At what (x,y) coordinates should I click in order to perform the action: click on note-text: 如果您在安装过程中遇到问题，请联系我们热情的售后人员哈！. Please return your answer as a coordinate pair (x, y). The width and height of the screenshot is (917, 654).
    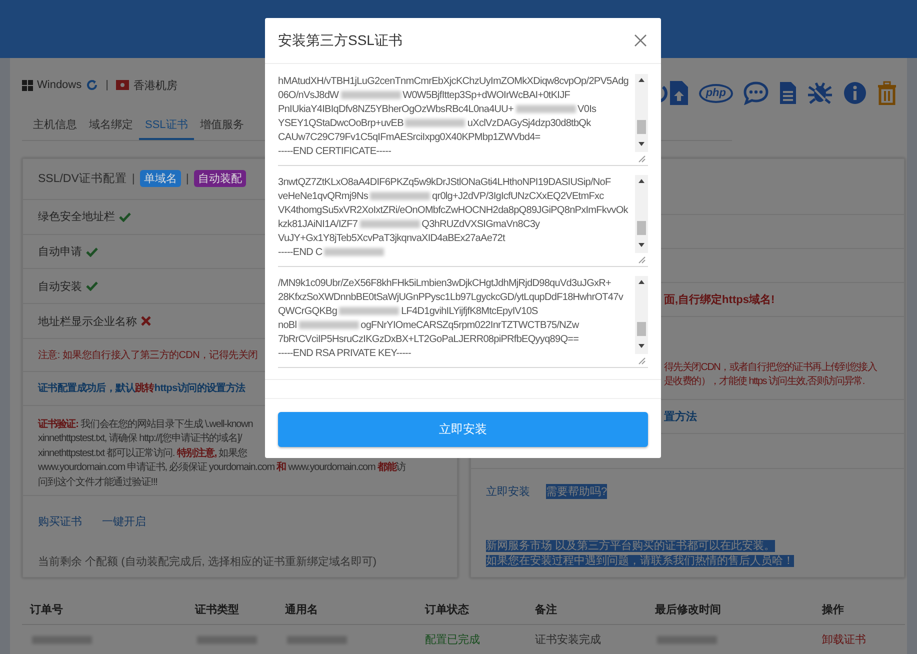
    Looking at the image, I should click on (640, 561).